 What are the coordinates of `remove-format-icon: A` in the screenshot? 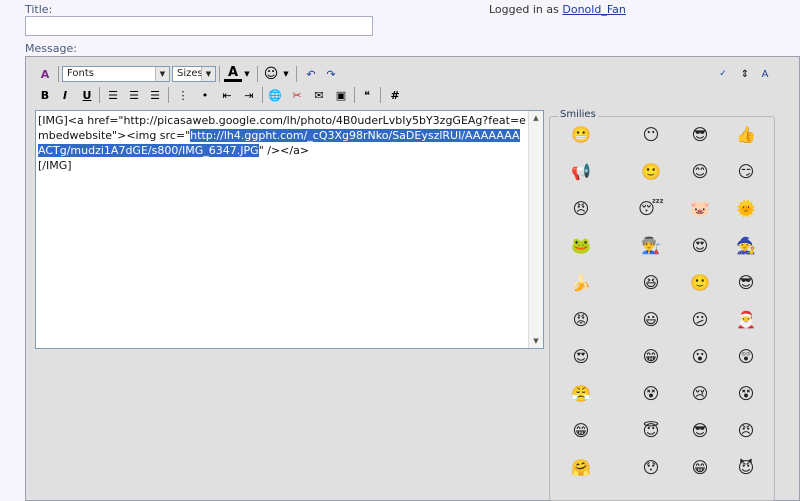 It's located at (45, 74).